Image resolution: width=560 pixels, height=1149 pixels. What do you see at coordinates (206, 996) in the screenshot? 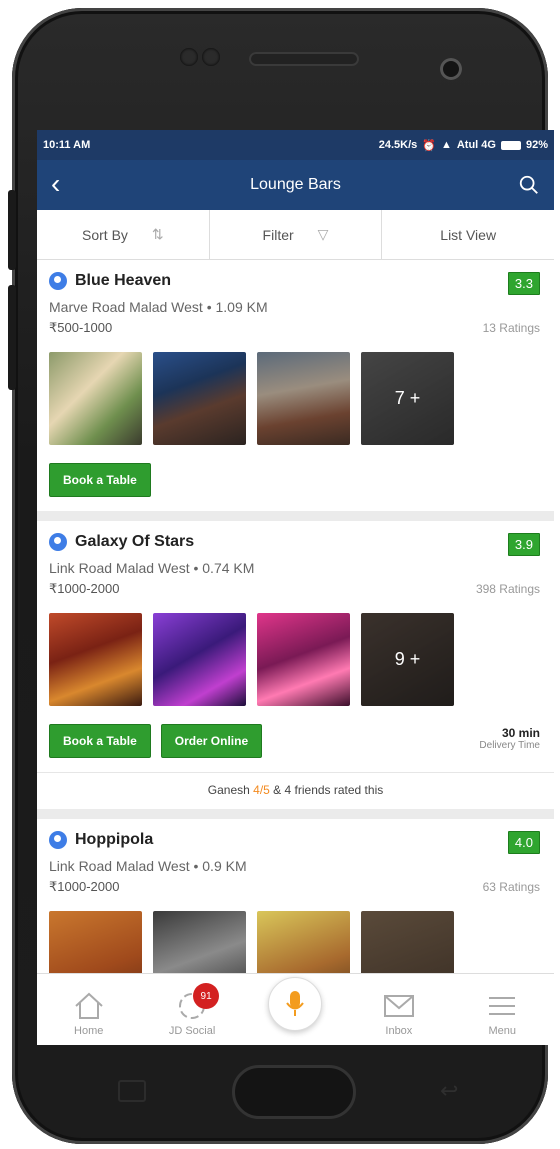
I see `notification-badge: 91` at bounding box center [206, 996].